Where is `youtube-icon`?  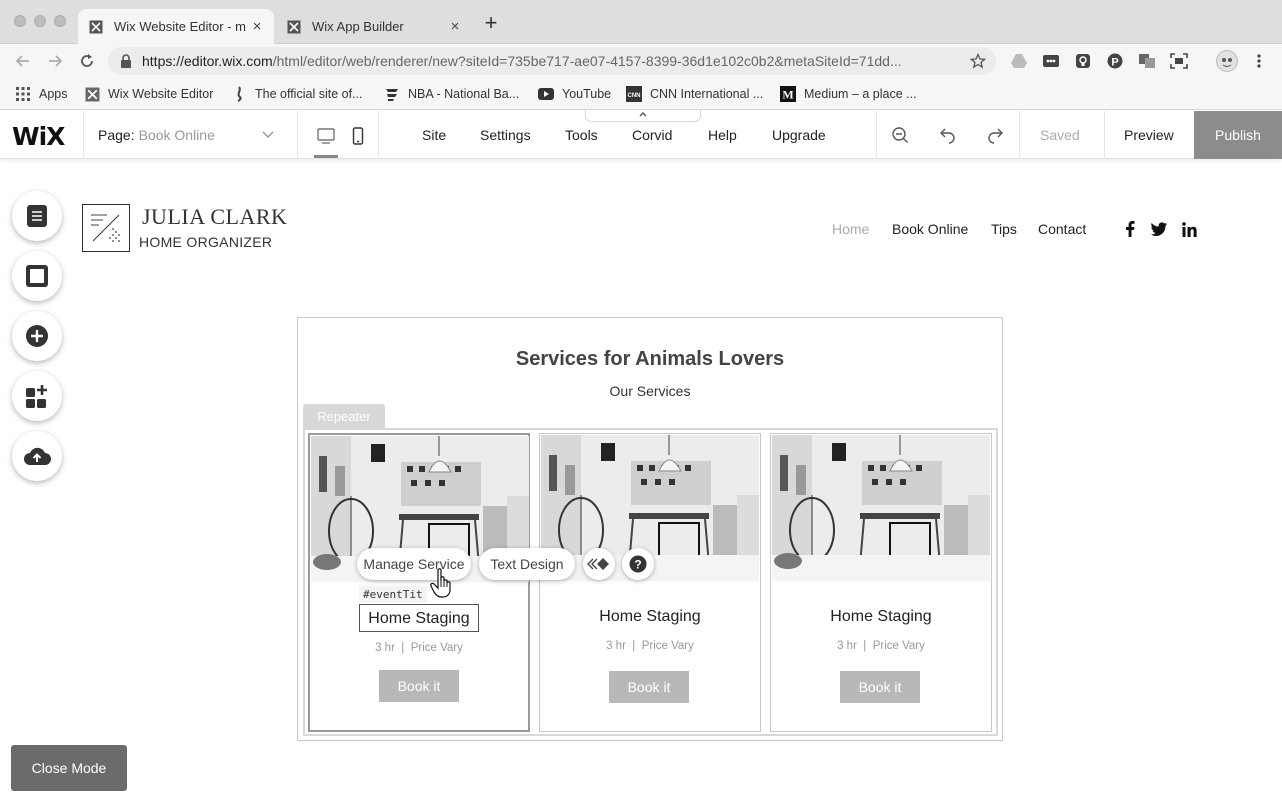
youtube-icon is located at coordinates (546, 94).